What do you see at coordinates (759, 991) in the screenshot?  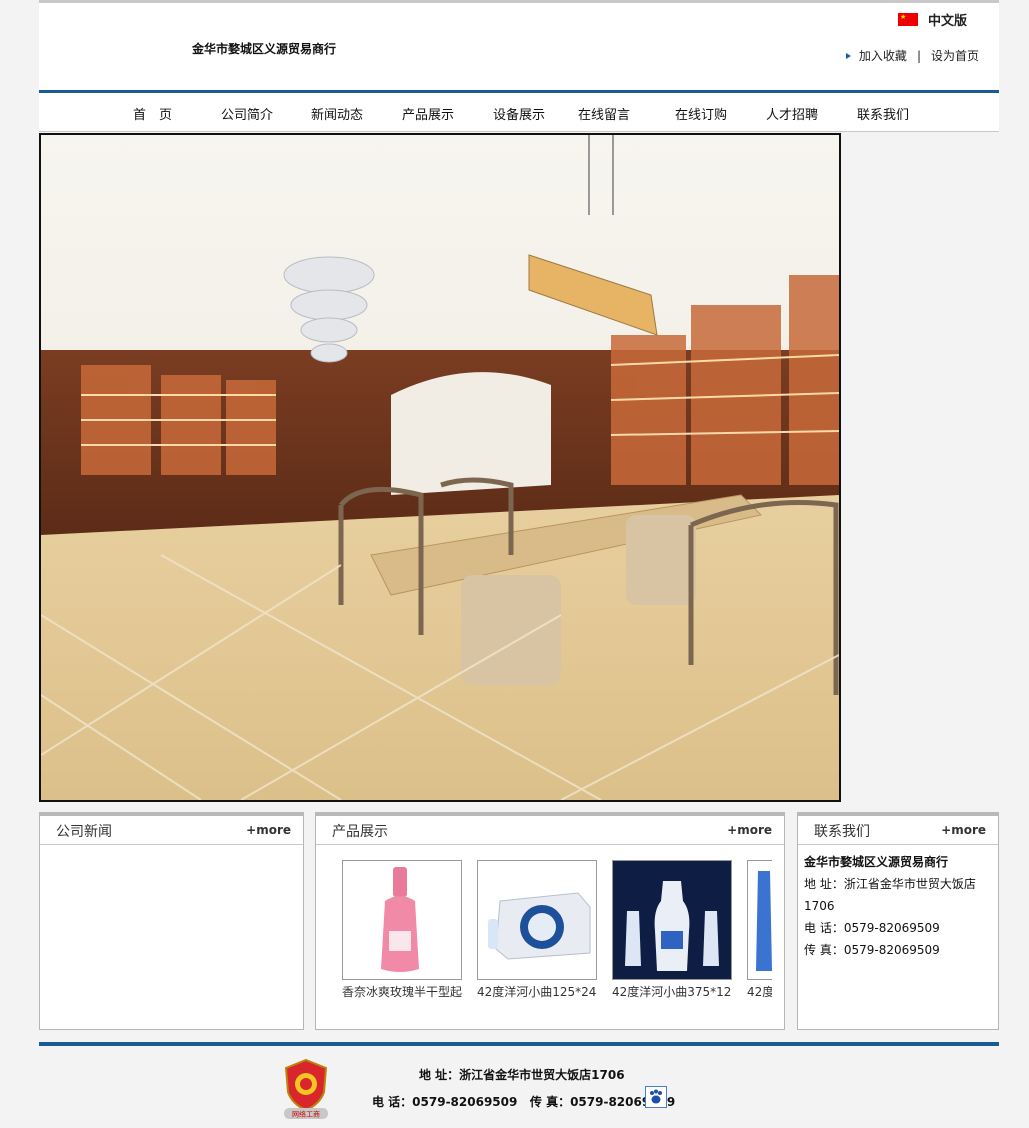 I see `product-caption: 42度` at bounding box center [759, 991].